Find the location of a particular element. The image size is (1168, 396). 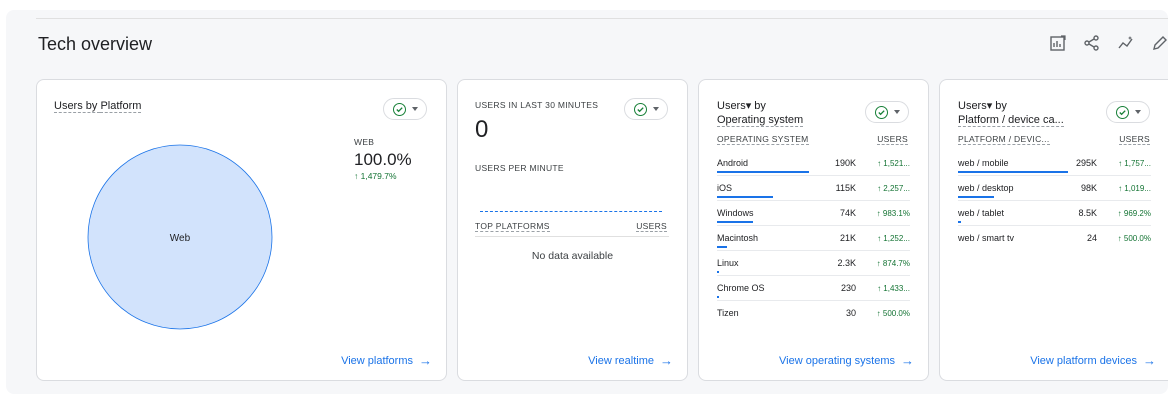

row-users: 30 is located at coordinates (841, 312).